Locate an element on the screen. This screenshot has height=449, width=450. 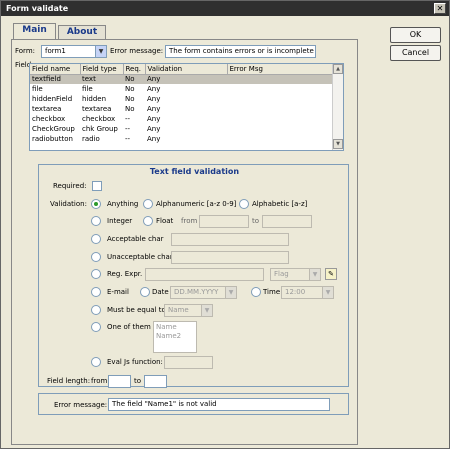
integer-radio is located at coordinates (96, 221).